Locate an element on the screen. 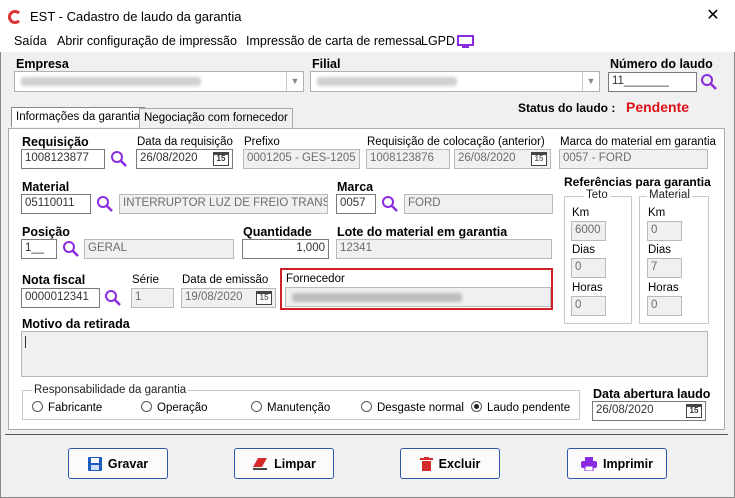 The image size is (735, 498). filial-select: ▼ is located at coordinates (455, 81).